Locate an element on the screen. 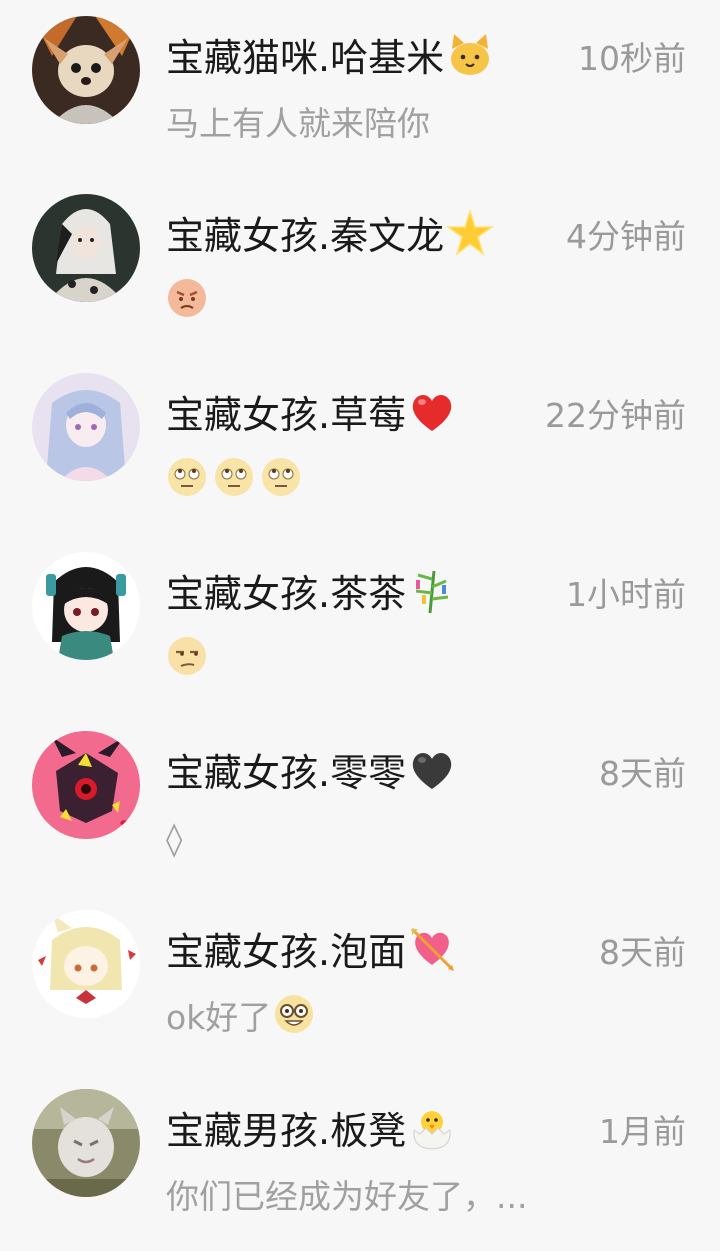 The image size is (720, 1251). contact-name: 宝藏女孩.零零 is located at coordinates (311, 773).